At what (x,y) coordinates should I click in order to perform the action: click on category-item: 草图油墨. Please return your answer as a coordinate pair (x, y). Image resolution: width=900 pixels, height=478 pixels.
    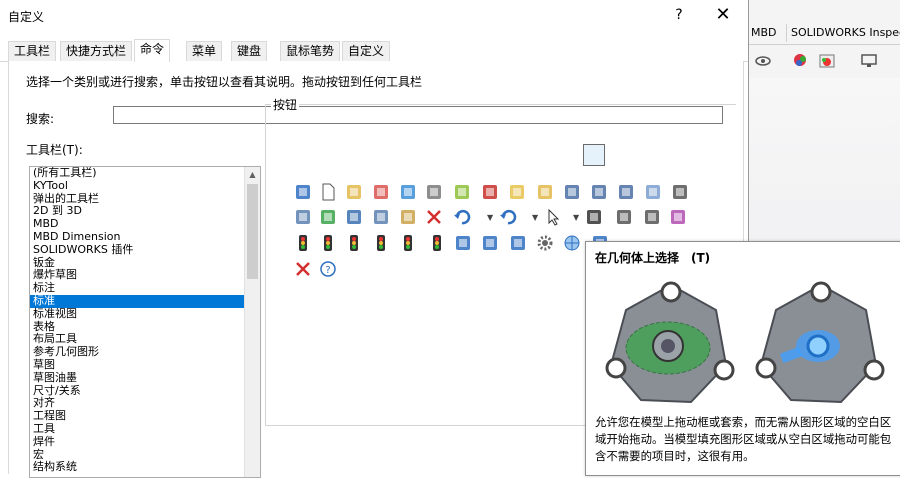
    Looking at the image, I should click on (145, 378).